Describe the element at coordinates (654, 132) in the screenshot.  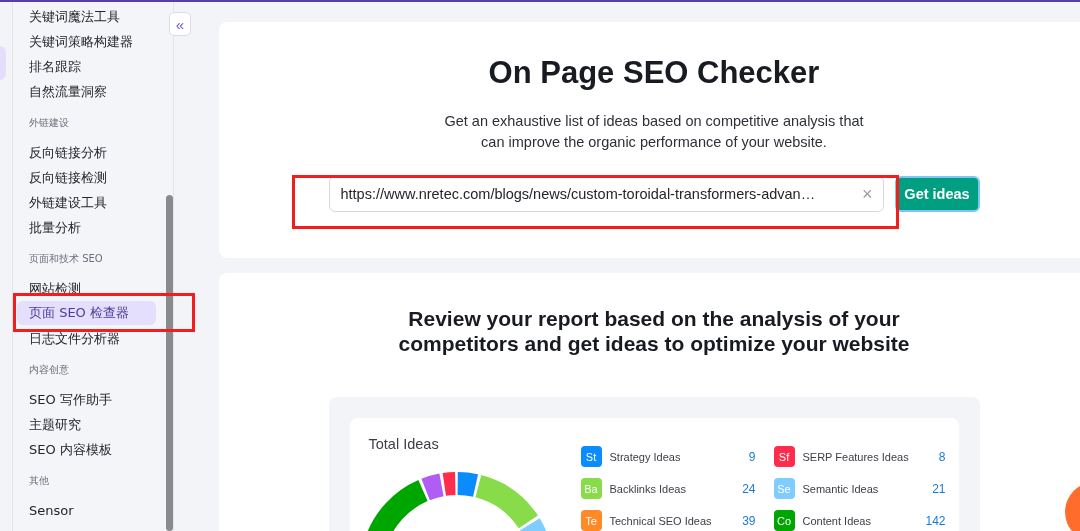
I see `description: Get an exhaustive list of ideas based on competitive analysis that can improve the organic performance of your website.` at that location.